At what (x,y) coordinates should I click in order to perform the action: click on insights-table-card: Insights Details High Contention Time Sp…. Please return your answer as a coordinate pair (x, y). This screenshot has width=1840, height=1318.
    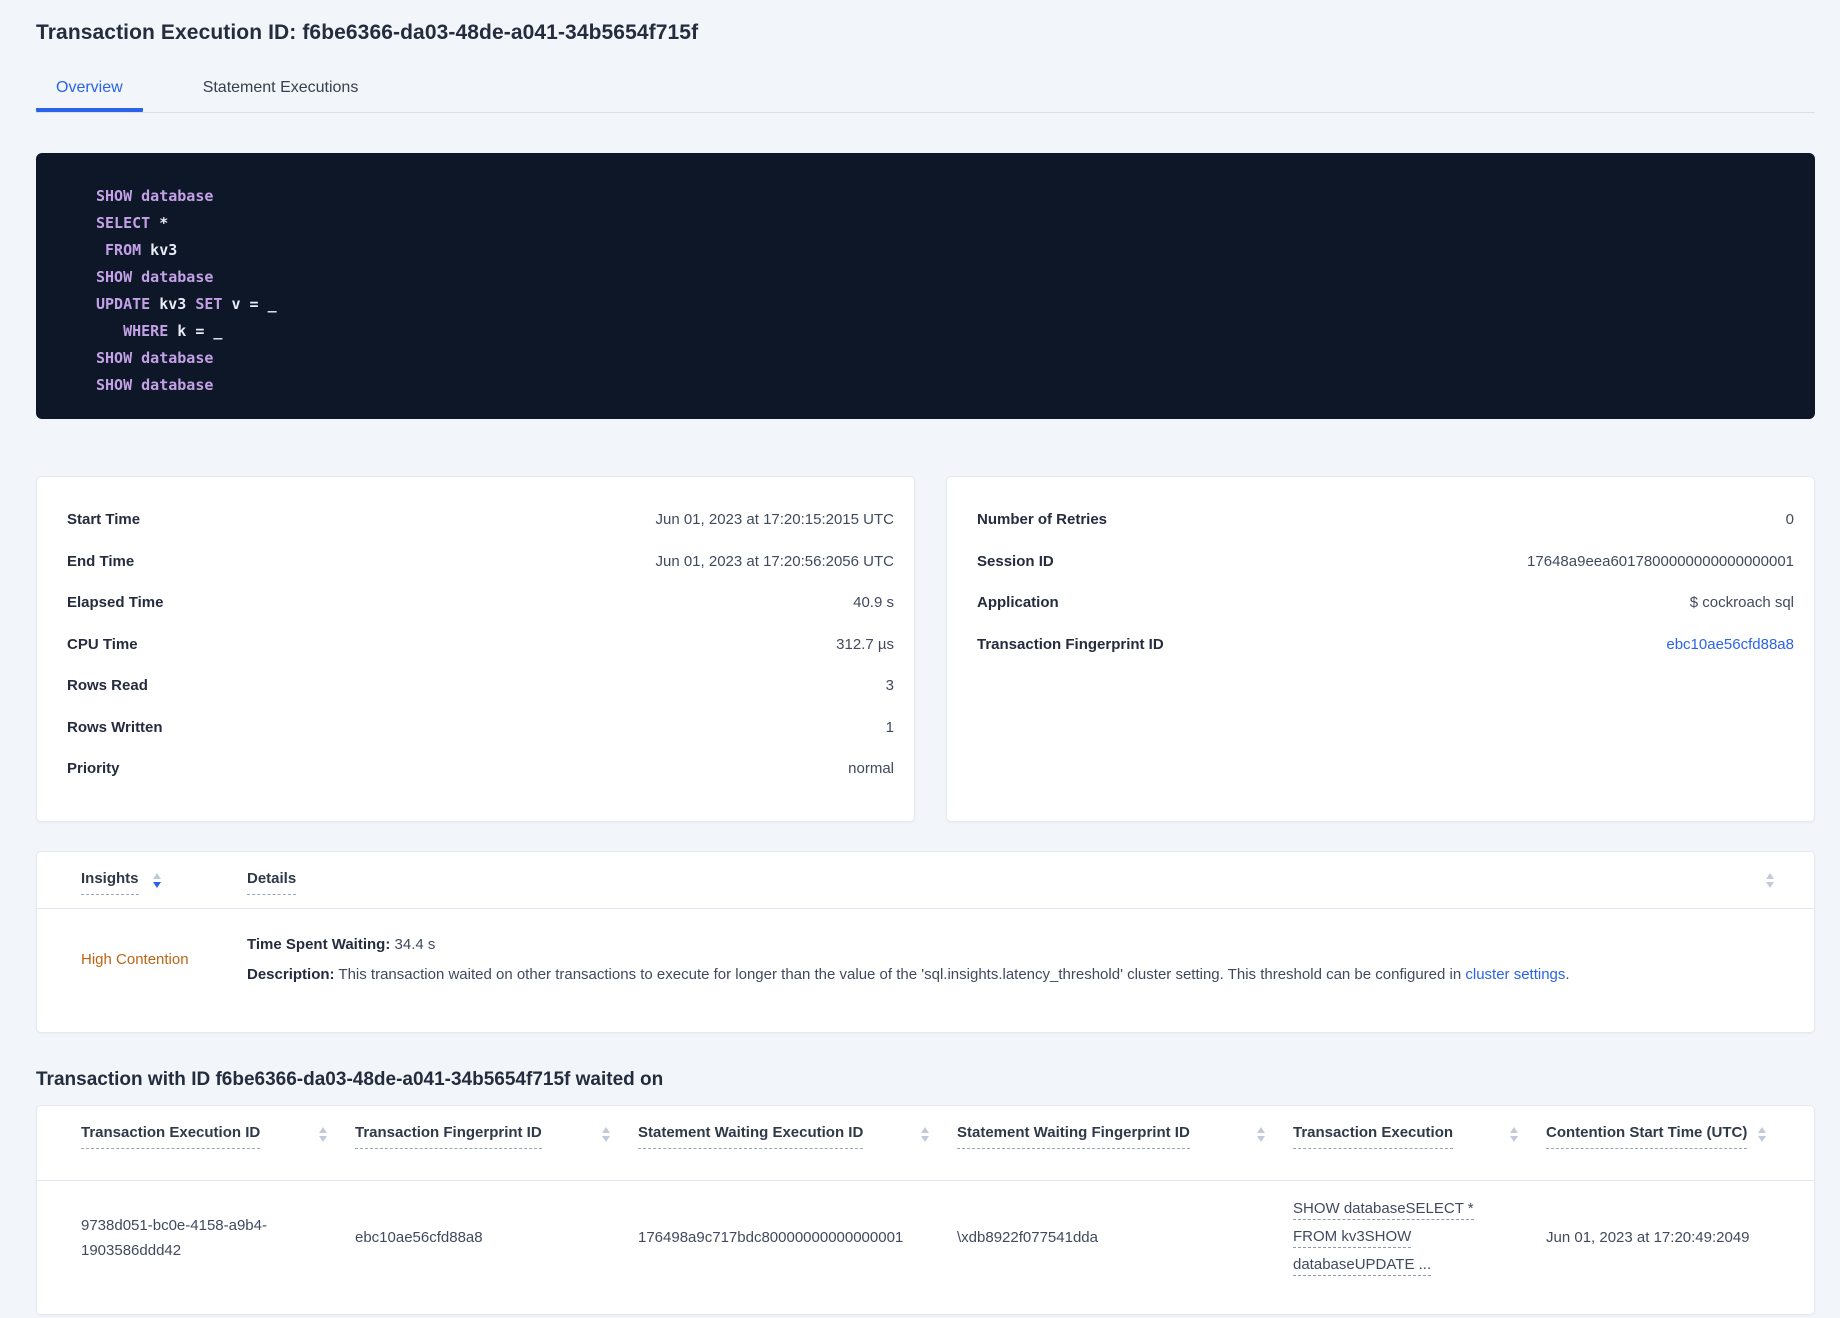
    Looking at the image, I should click on (925, 942).